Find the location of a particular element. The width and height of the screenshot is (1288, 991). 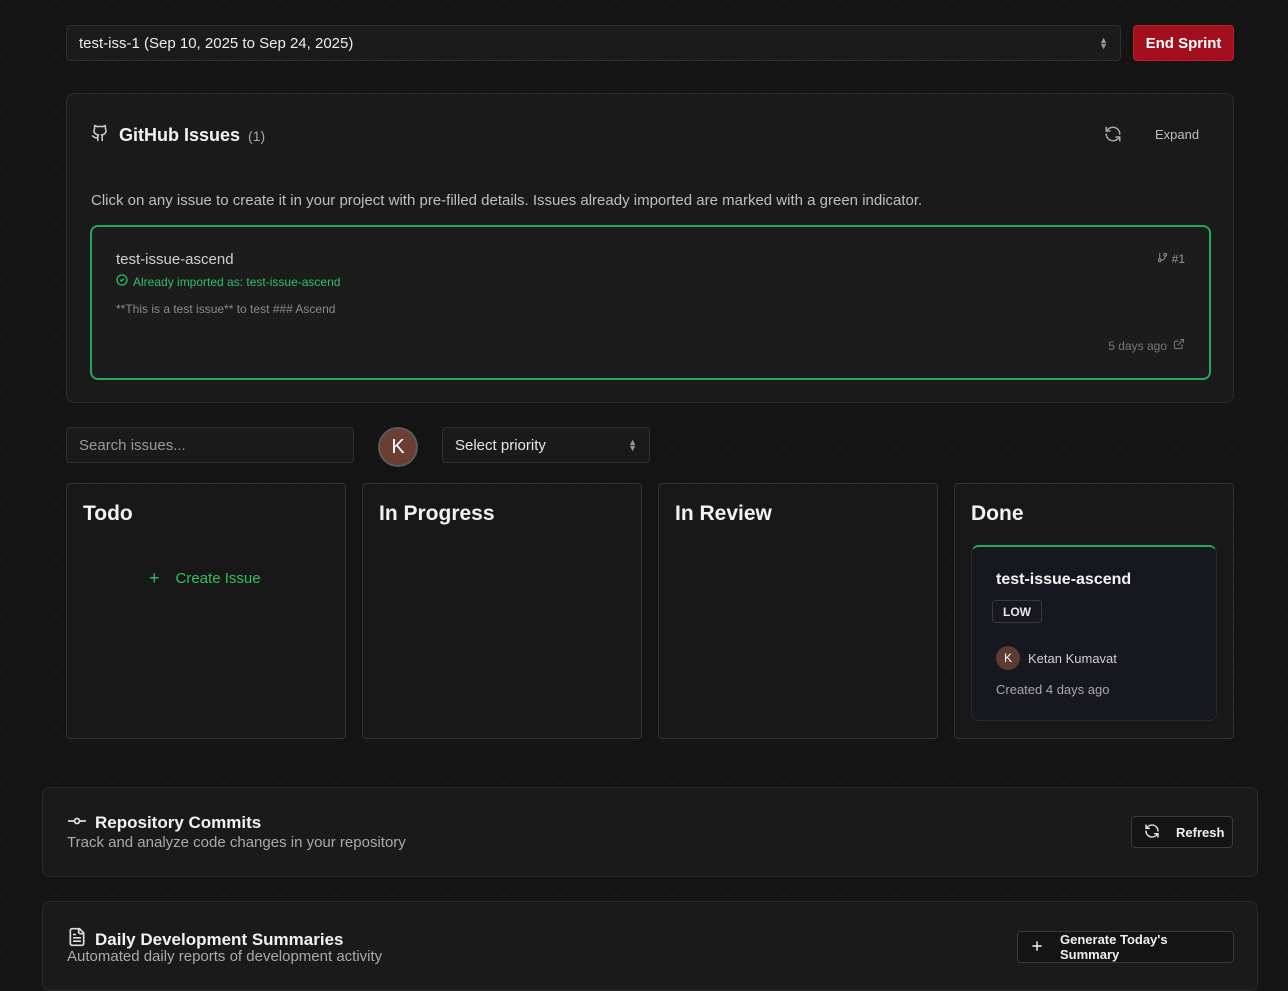

repository-commits-header: Repository Commits is located at coordinates (164, 823).